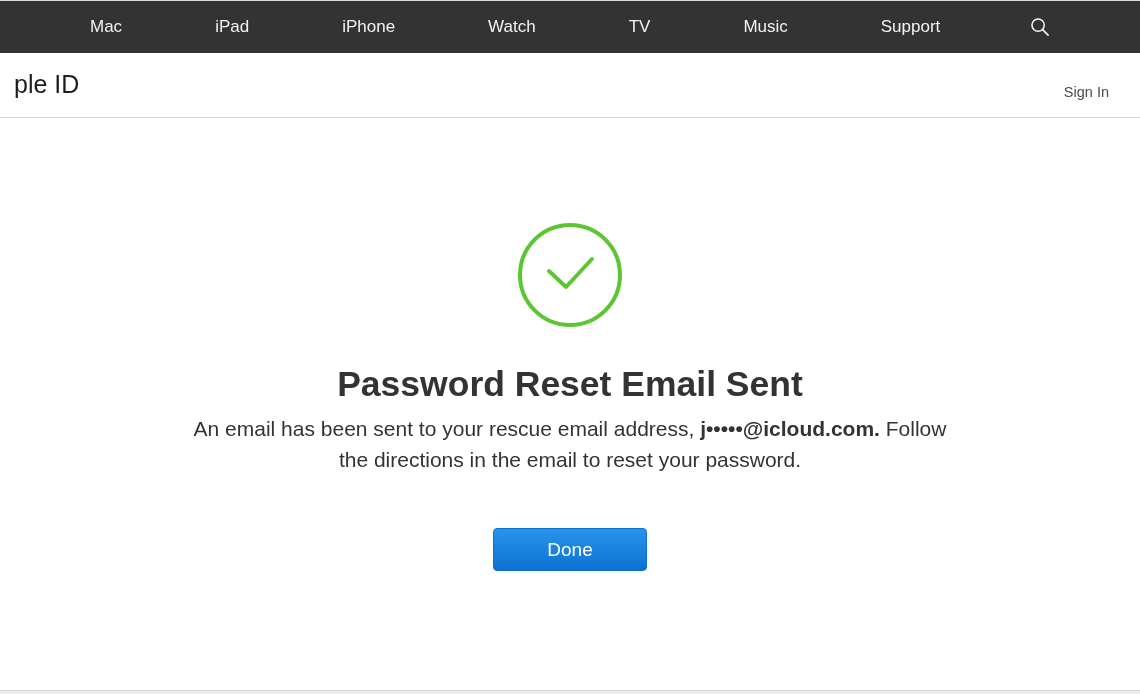 The image size is (1140, 694). Describe the element at coordinates (232, 27) in the screenshot. I see `nav-link: iPad` at that location.